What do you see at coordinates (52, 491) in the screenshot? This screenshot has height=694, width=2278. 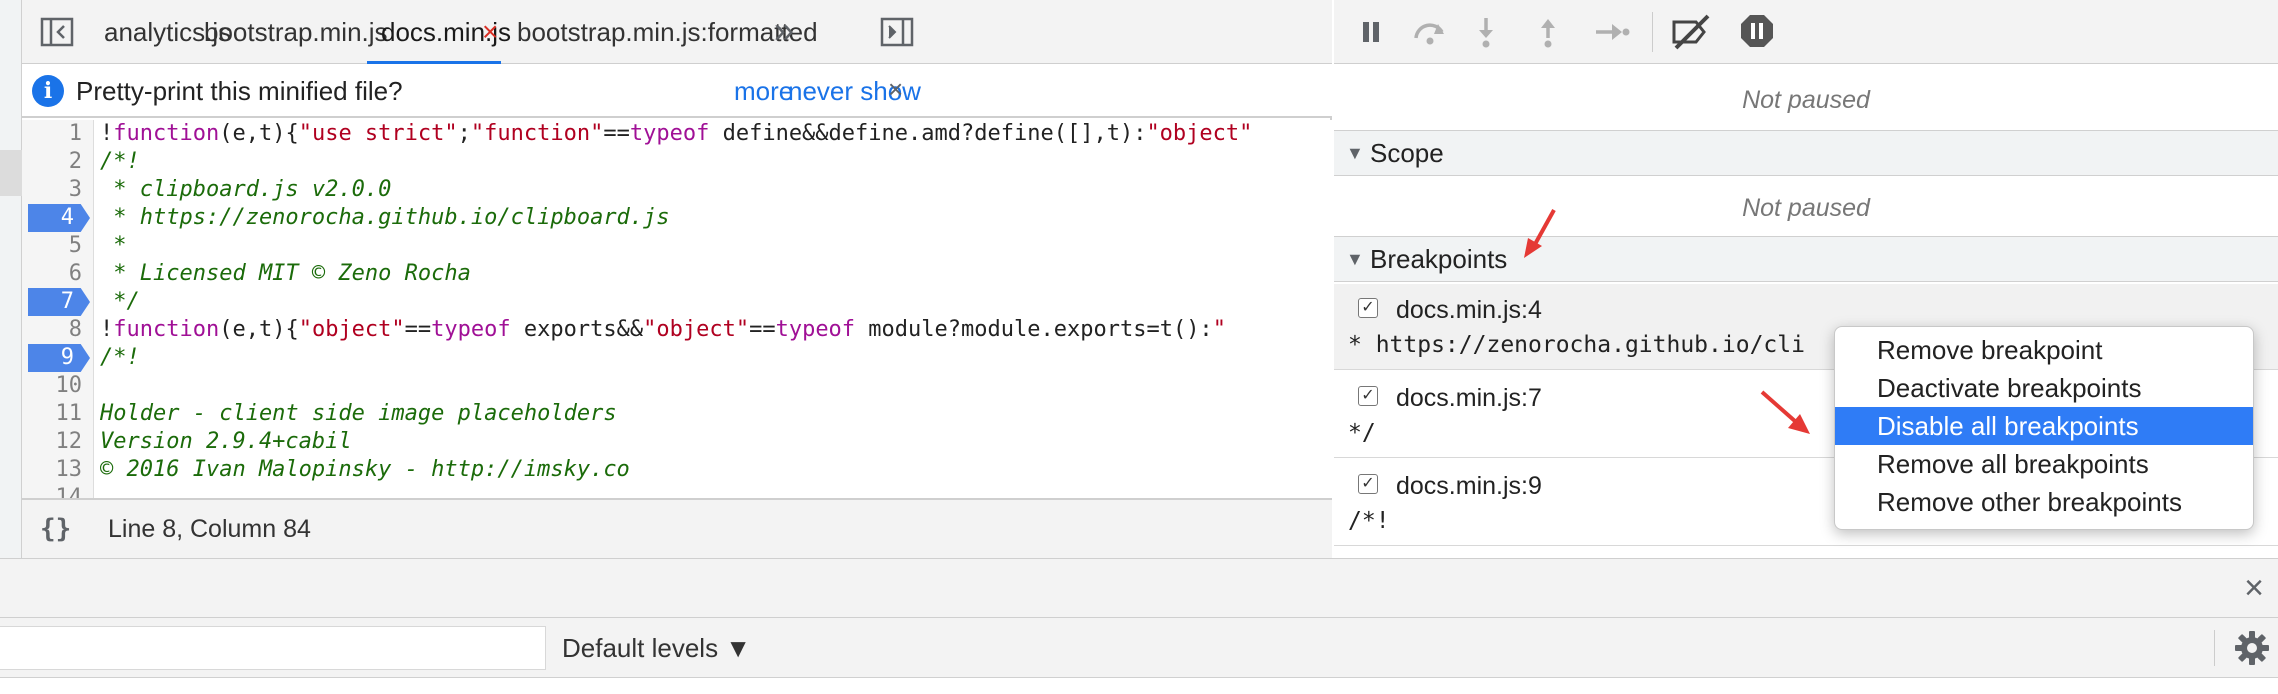 I see `line-number: 14` at bounding box center [52, 491].